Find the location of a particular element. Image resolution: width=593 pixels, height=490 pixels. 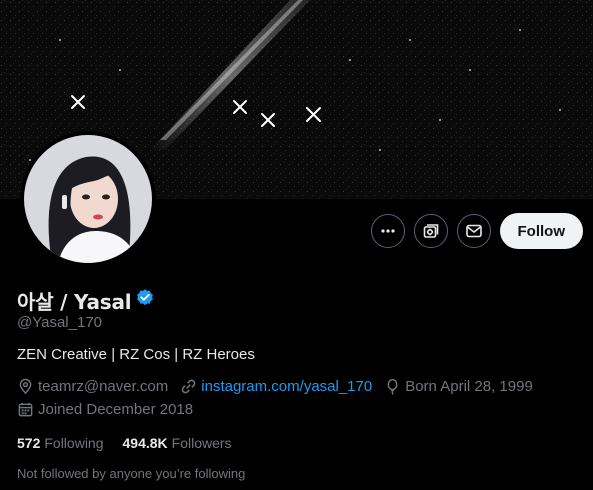

message-button is located at coordinates (473, 231).